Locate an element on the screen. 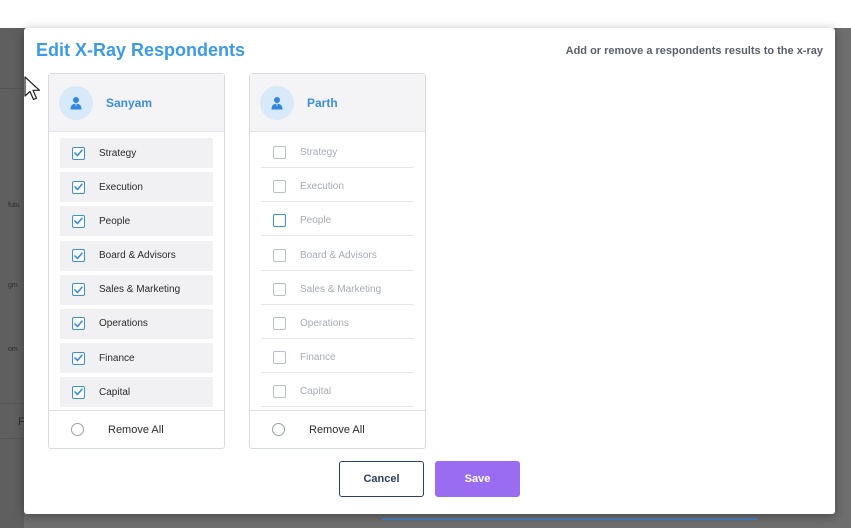 This screenshot has width=851, height=528. mouse-pointer-icon is located at coordinates (32, 88).